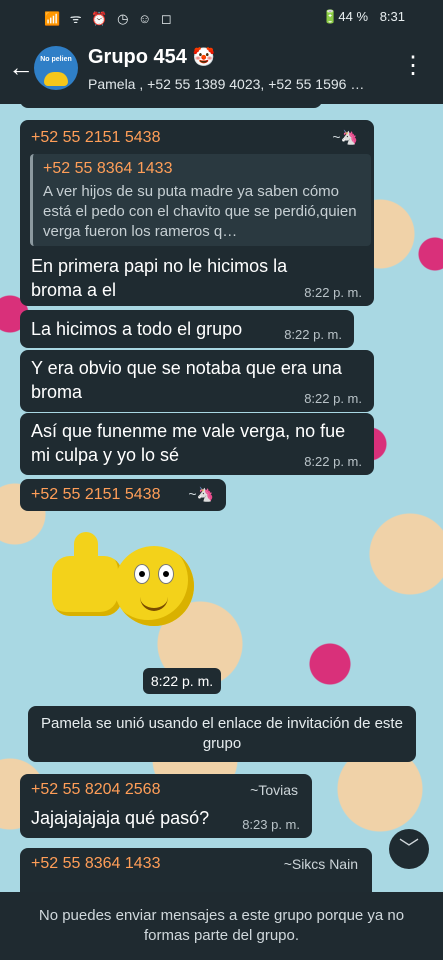  I want to click on sender-tag: ~Tovias, so click(274, 790).